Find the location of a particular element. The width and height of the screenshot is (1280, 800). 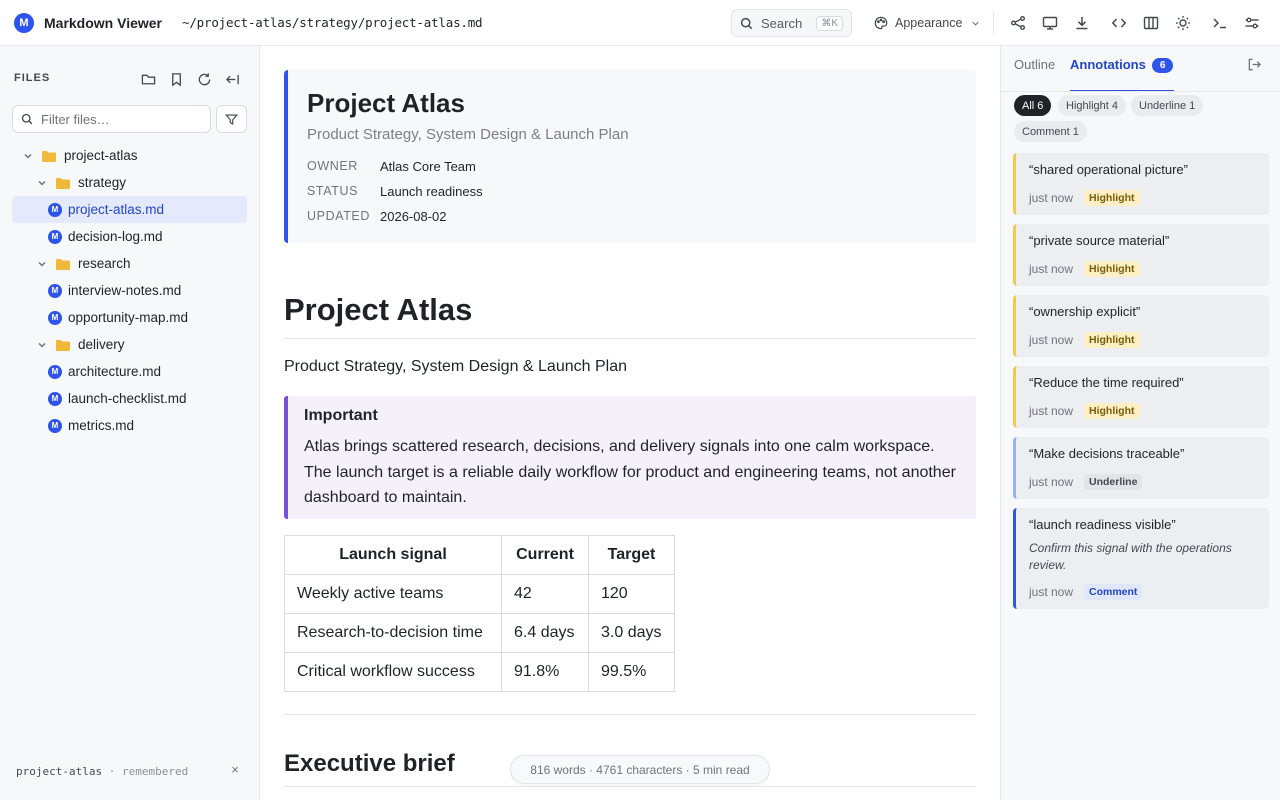

annotation-quote: “launch readiness visible” is located at coordinates (1102, 524).